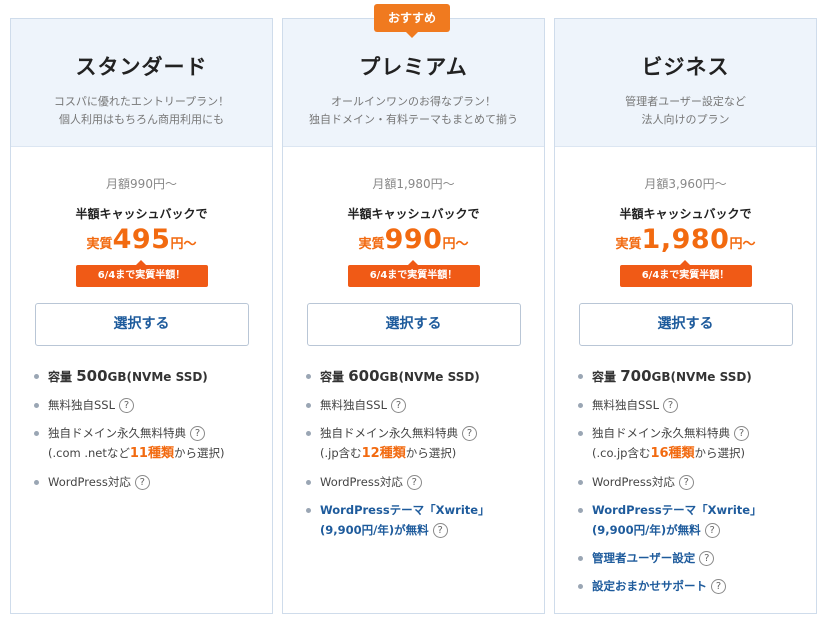  I want to click on feature-domain-line-2a: (.com .netなど, so click(89, 453).